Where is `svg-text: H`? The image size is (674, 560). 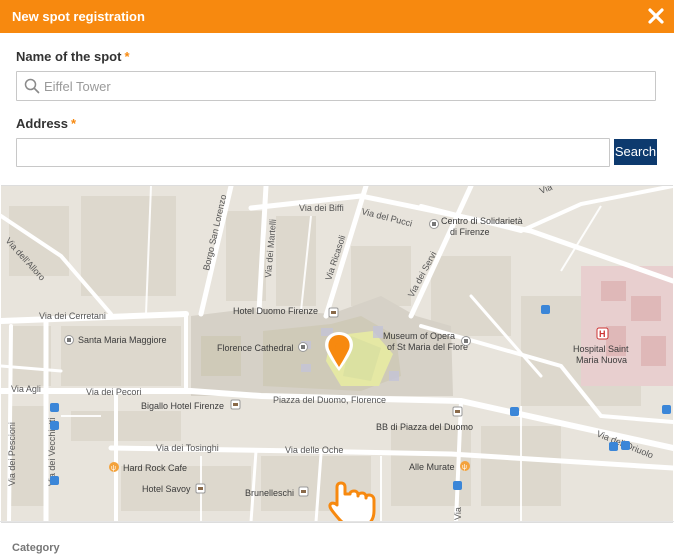 svg-text: H is located at coordinates (602, 334).